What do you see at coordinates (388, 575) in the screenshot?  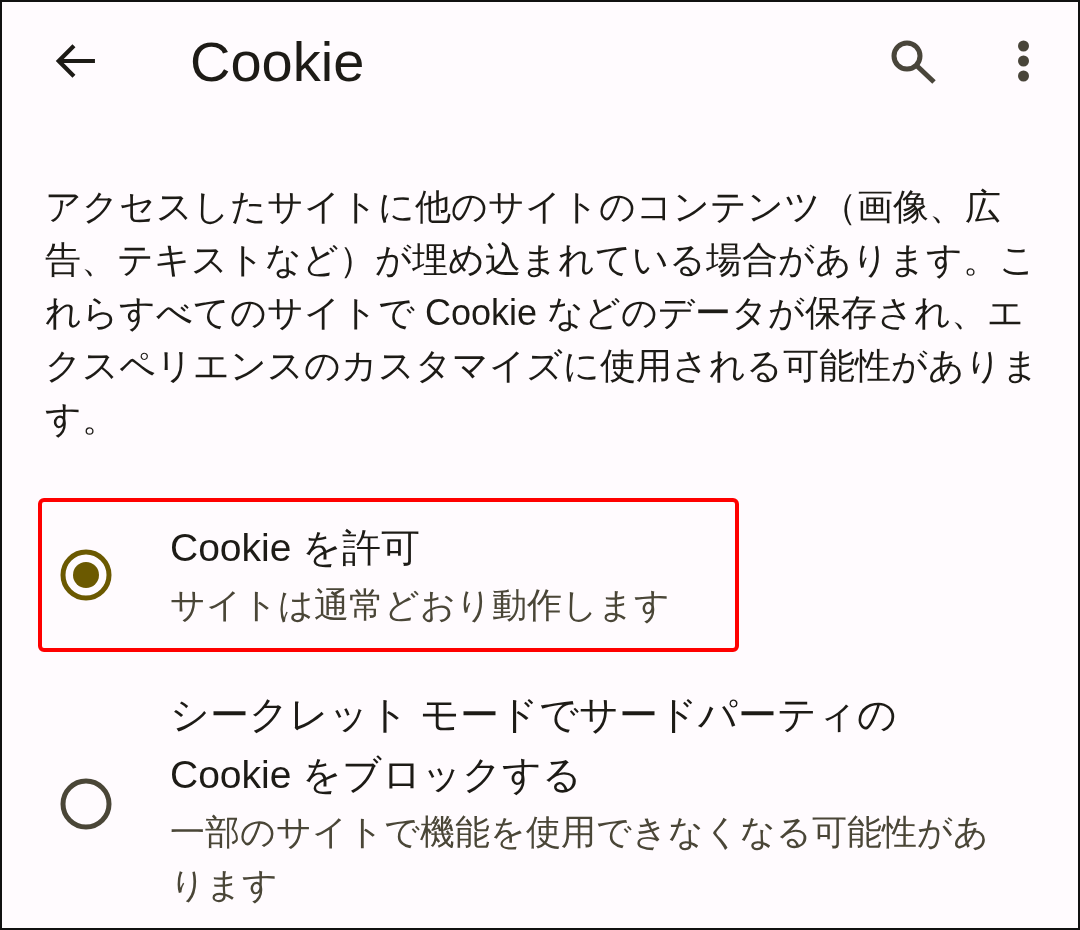 I see `radio-option: Cookie を許可 サイトは通常どおり動作します` at bounding box center [388, 575].